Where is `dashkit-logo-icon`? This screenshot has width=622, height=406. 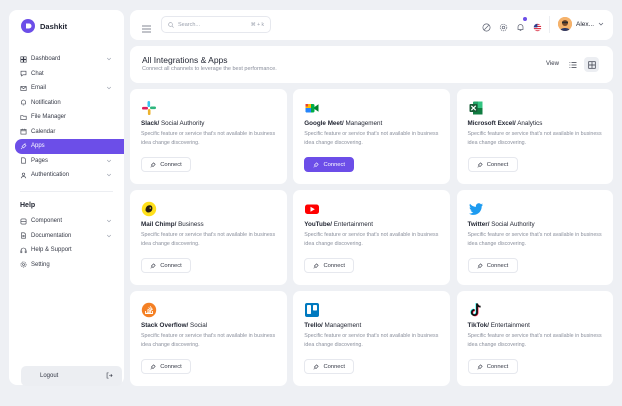
dashkit-logo-icon is located at coordinates (28, 26).